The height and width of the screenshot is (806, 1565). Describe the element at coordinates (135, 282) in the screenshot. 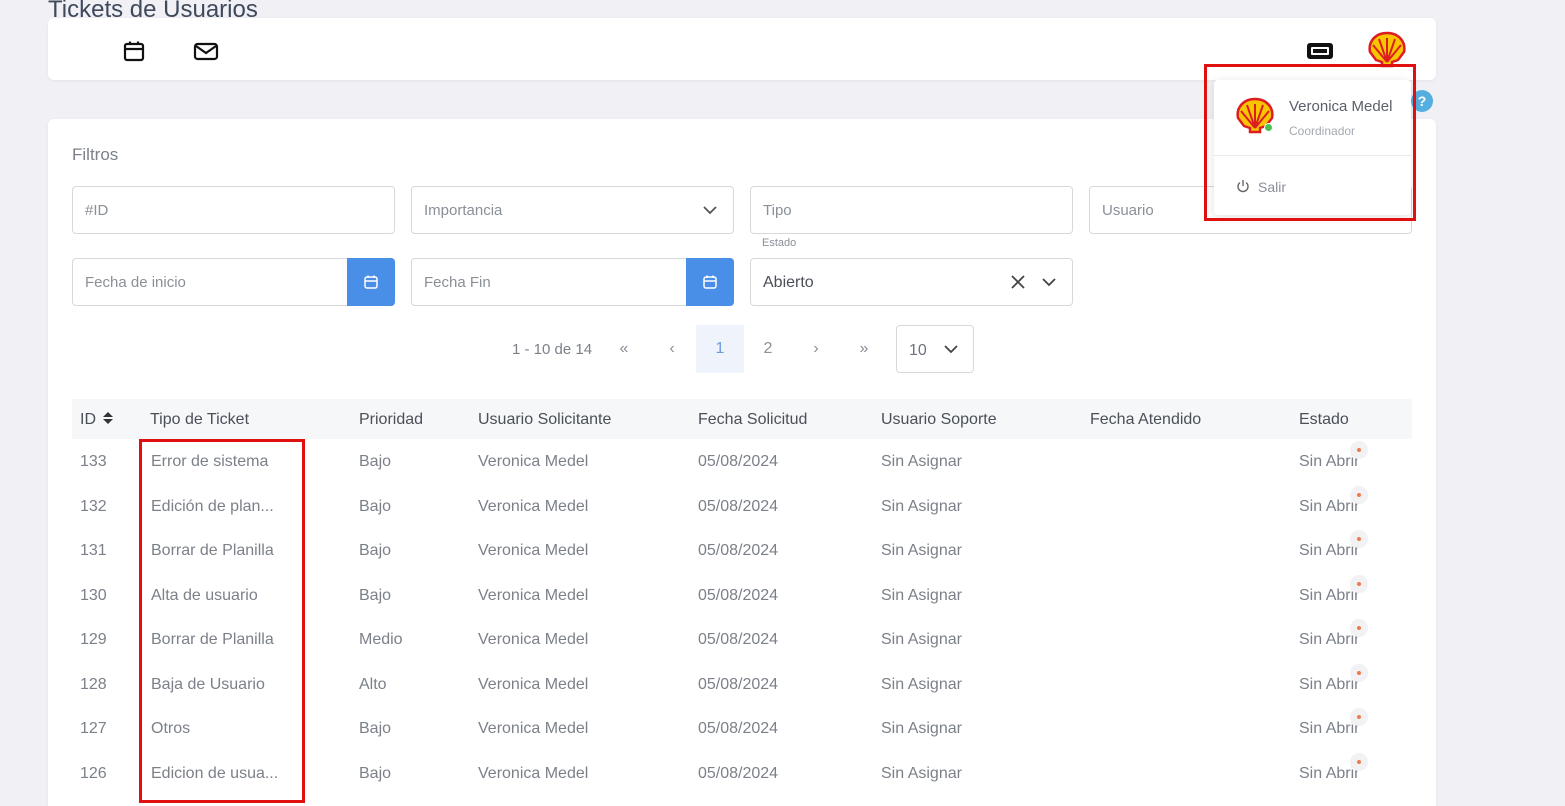

I see `fecha-inicio-placeholder: Fecha de inicio` at that location.